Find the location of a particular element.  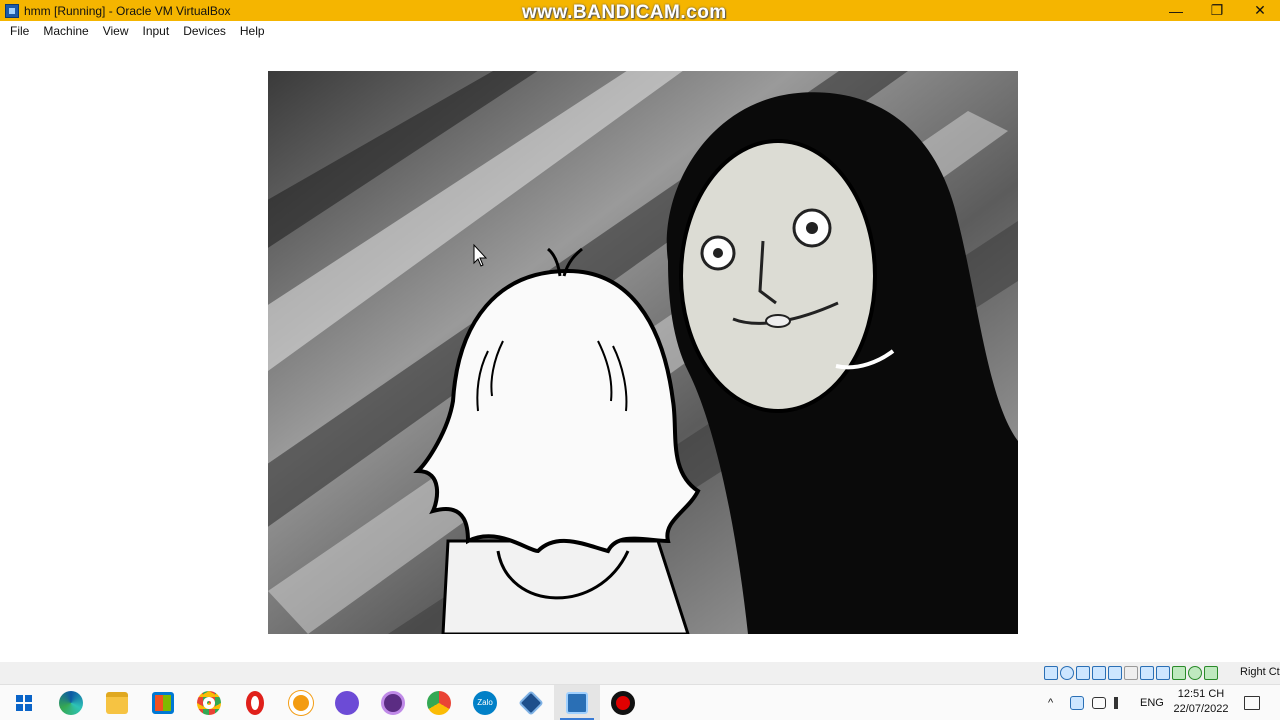

audio-icon is located at coordinates (1083, 673).